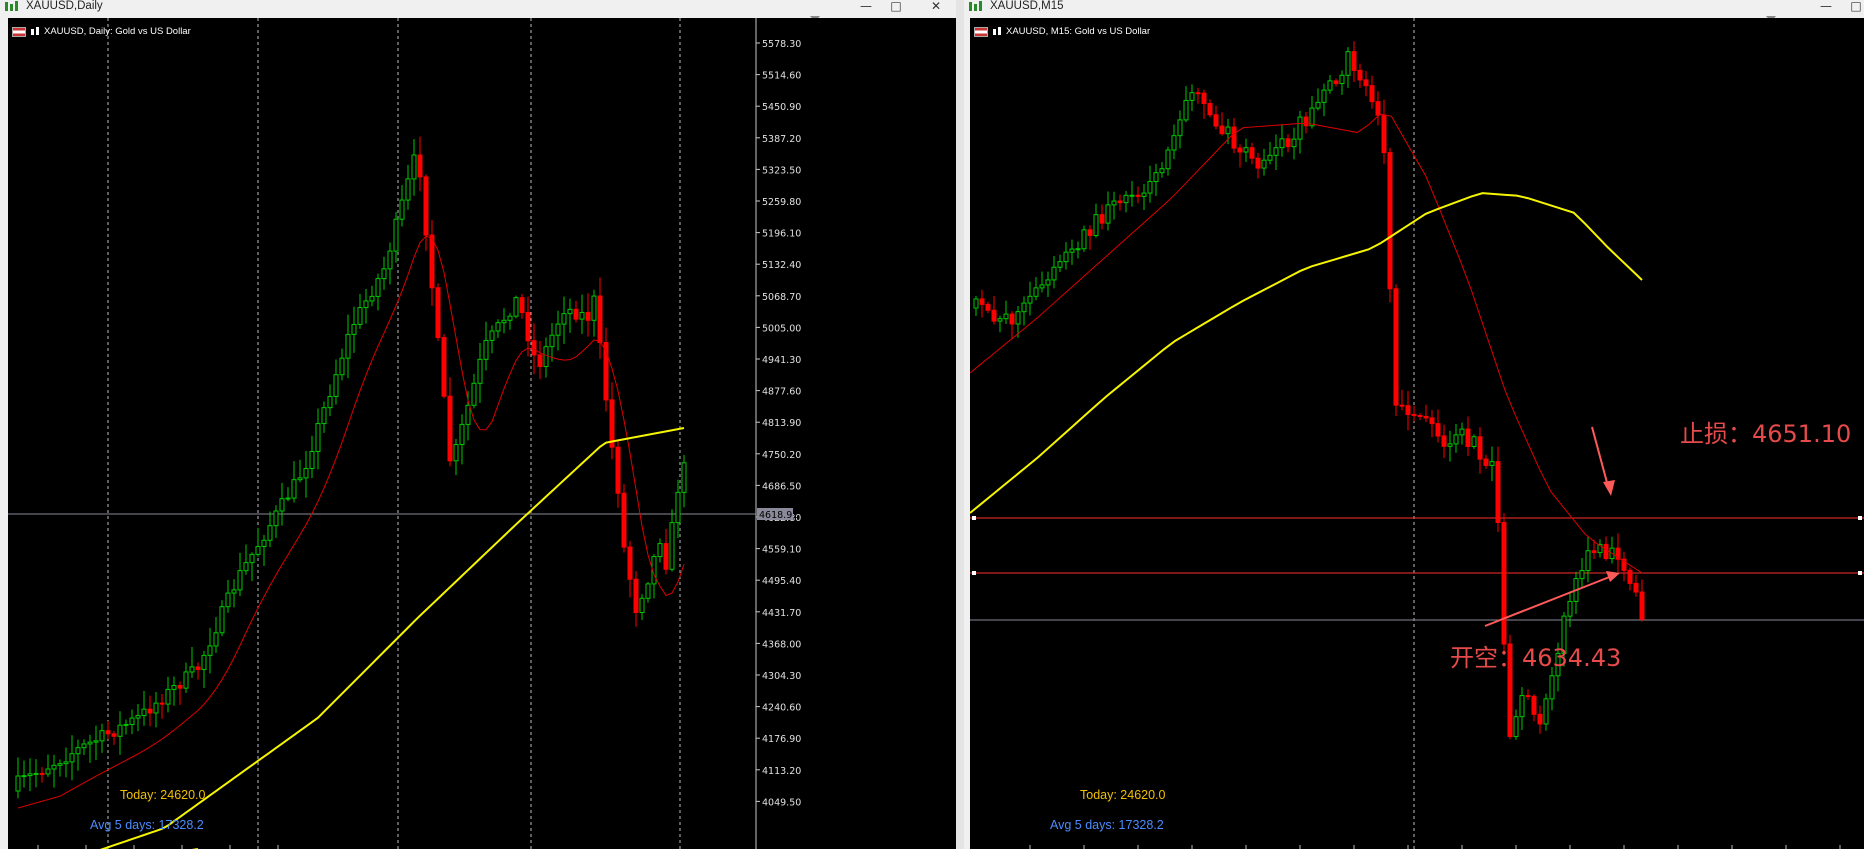  I want to click on title-bar: XAUUSD,Daily — □ ✕, so click(478, 7).